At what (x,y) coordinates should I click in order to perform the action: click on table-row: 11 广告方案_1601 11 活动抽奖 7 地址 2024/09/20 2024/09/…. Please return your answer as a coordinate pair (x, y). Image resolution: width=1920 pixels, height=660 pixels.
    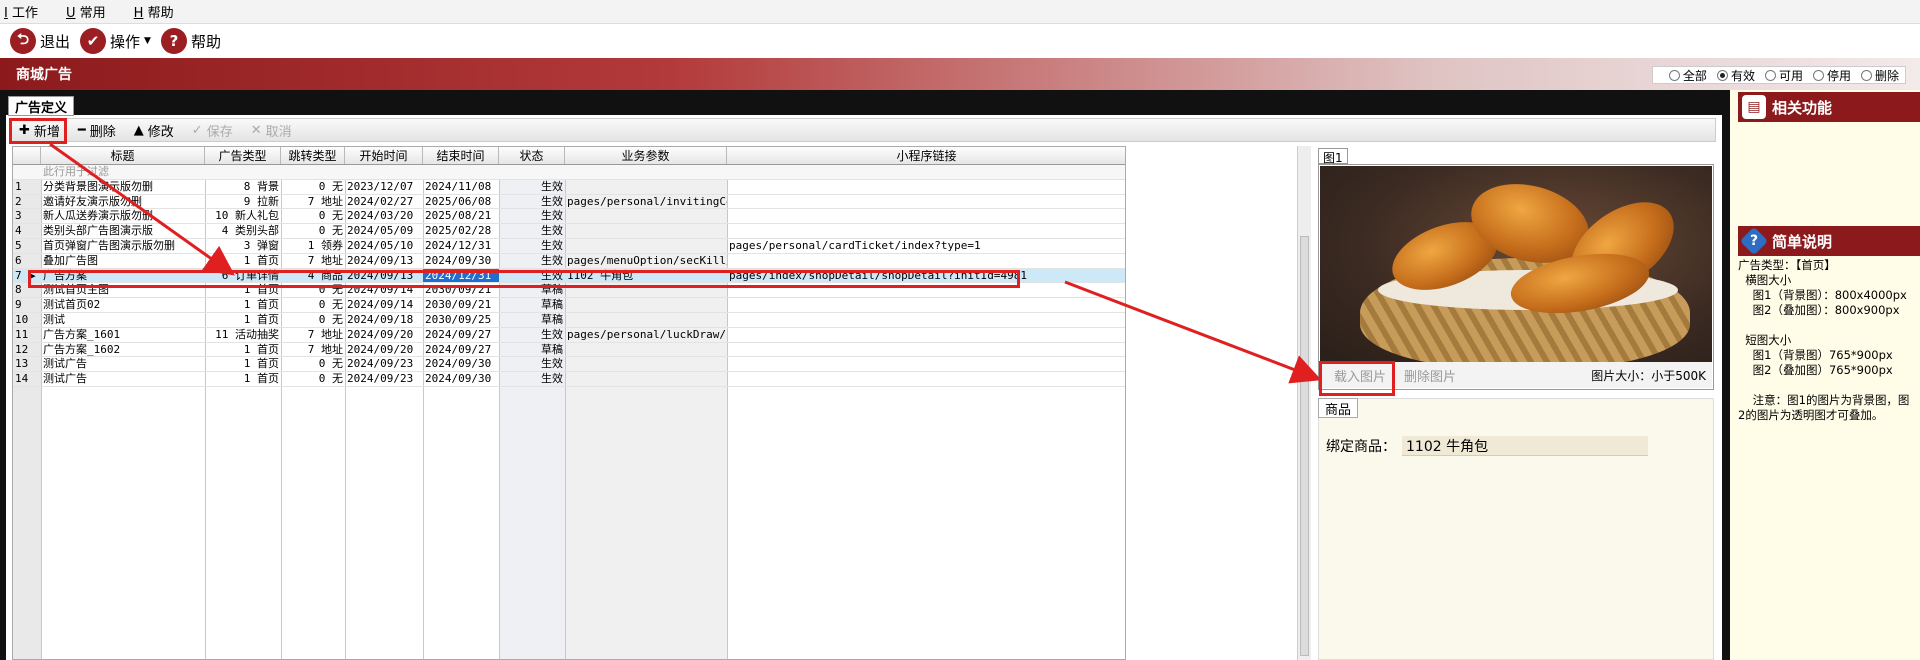
    Looking at the image, I should click on (569, 335).